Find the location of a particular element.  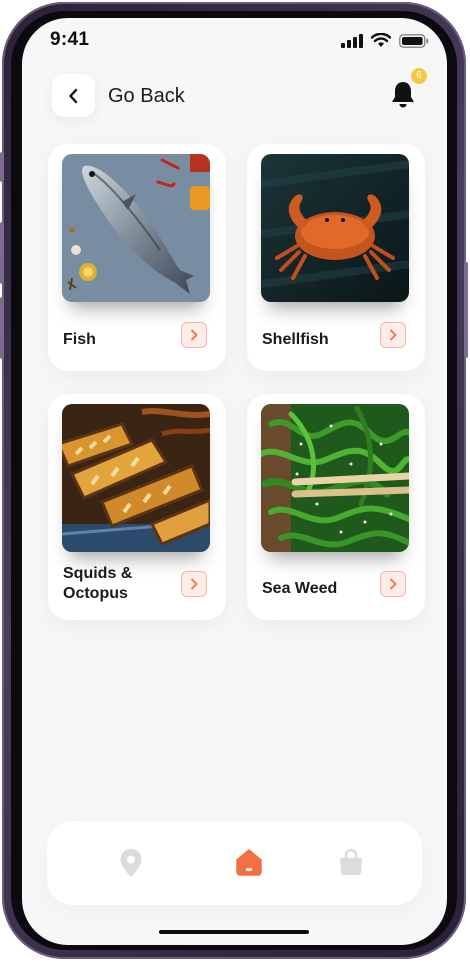

status-time: 9:41 is located at coordinates (70, 39).